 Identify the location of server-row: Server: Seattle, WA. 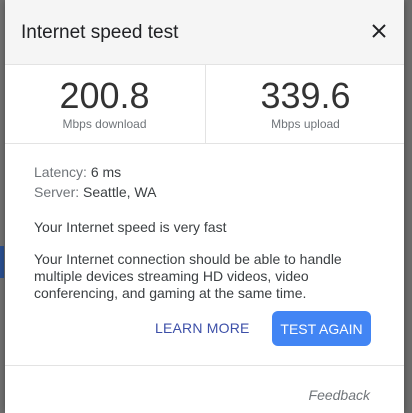
(209, 192).